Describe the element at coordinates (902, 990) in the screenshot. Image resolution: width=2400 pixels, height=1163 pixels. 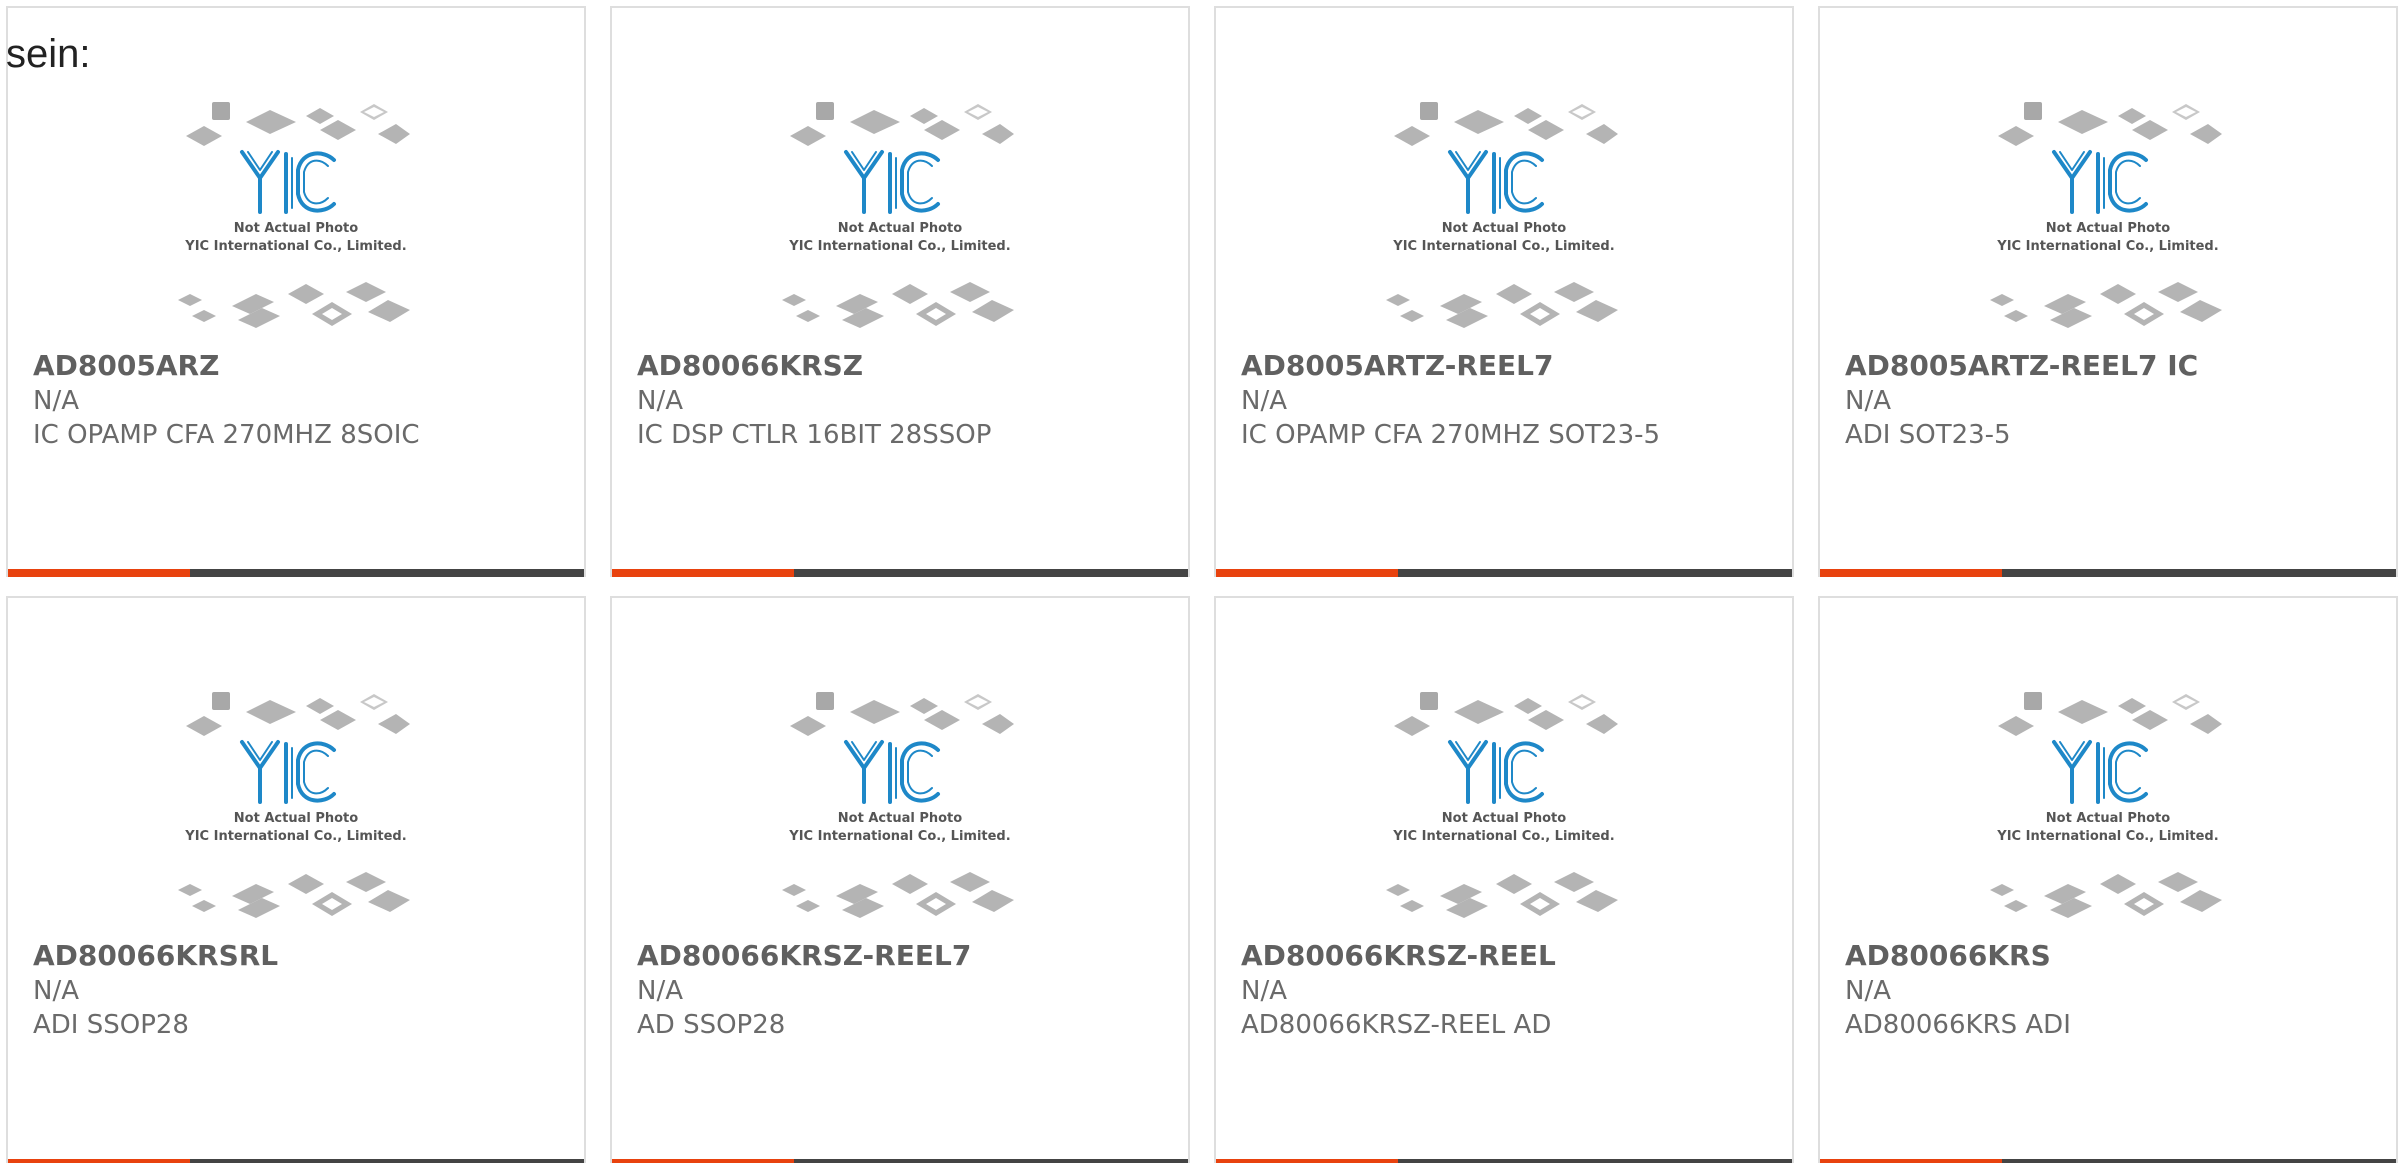
I see `product-info: AD80066KRSZ-REEL7 N/A AD SSOP28` at that location.